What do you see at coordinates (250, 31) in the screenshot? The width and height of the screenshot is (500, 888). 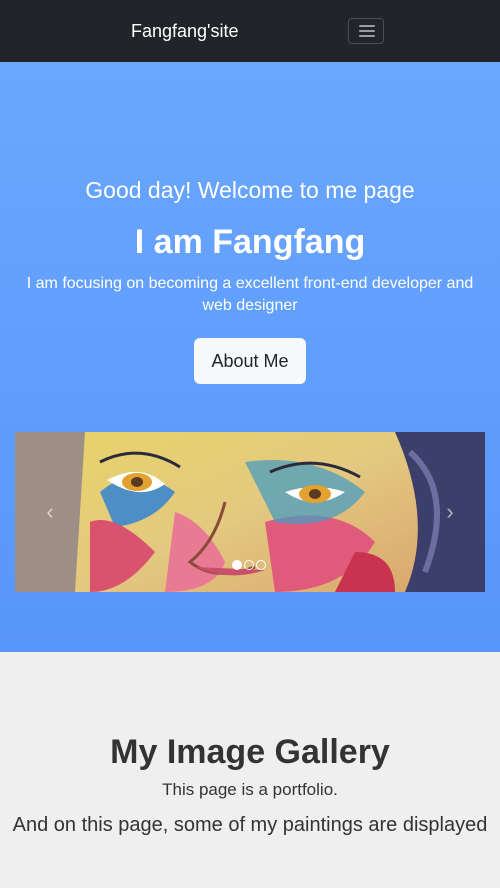 I see `navbar: Fangfang'site` at bounding box center [250, 31].